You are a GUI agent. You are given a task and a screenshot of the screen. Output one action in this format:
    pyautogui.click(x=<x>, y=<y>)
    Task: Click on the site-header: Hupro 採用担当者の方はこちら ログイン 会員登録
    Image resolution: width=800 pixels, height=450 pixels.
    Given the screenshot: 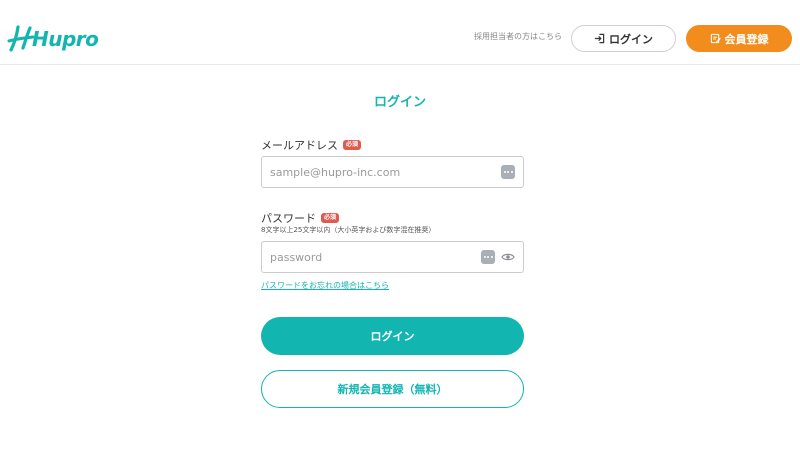 What is the action you would take?
    pyautogui.click(x=400, y=32)
    